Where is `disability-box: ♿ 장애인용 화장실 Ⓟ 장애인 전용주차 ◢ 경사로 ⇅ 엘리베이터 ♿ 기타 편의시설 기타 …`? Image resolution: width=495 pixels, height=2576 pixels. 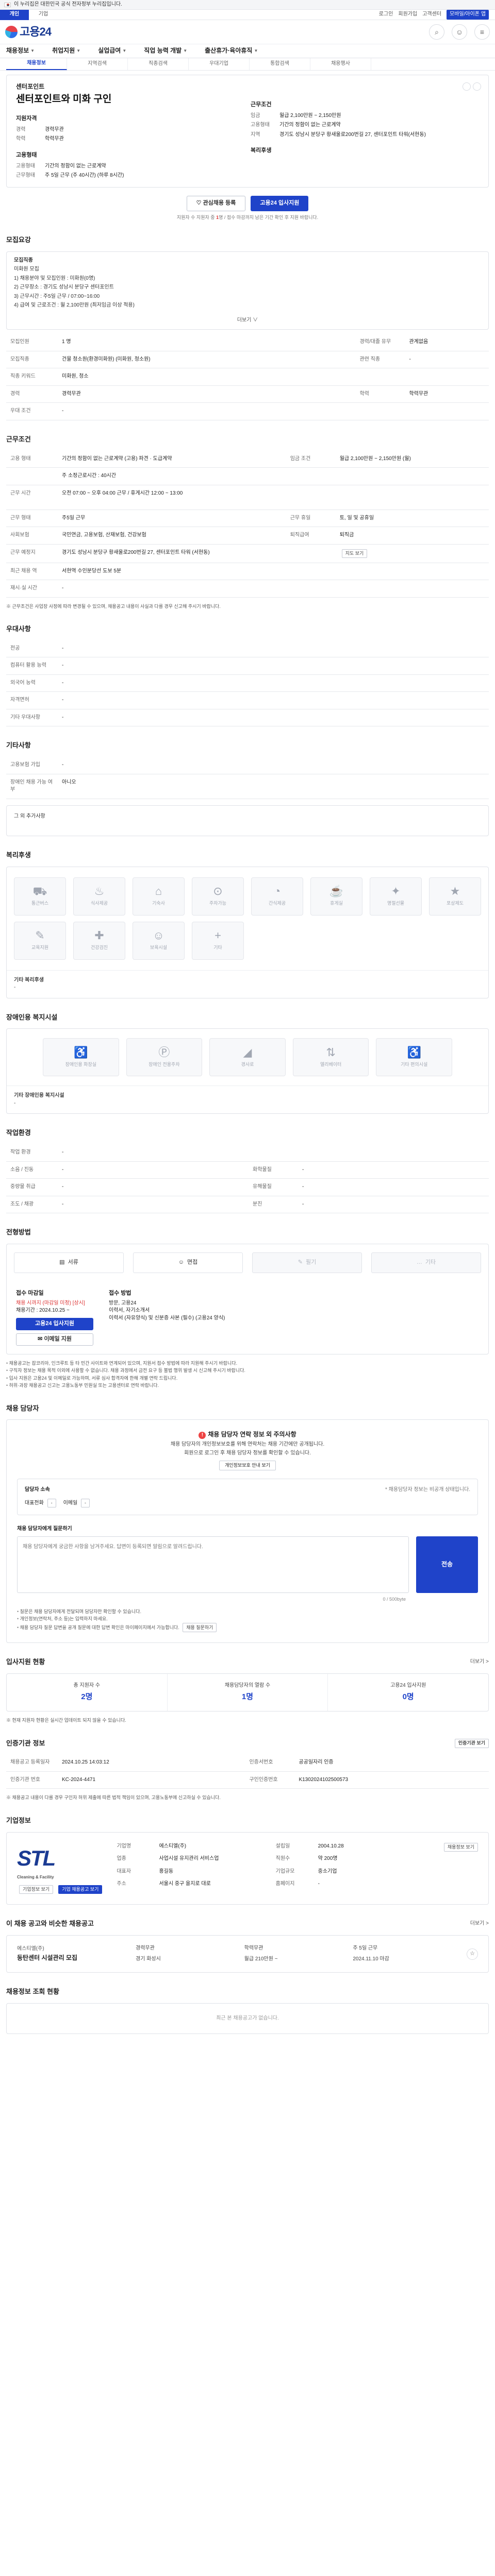 disability-box: ♿ 장애인용 화장실 Ⓟ 장애인 전용주차 ◢ 경사로 ⇅ 엘리베이터 ♿ 기타 편의시설 기타 … is located at coordinates (247, 1071).